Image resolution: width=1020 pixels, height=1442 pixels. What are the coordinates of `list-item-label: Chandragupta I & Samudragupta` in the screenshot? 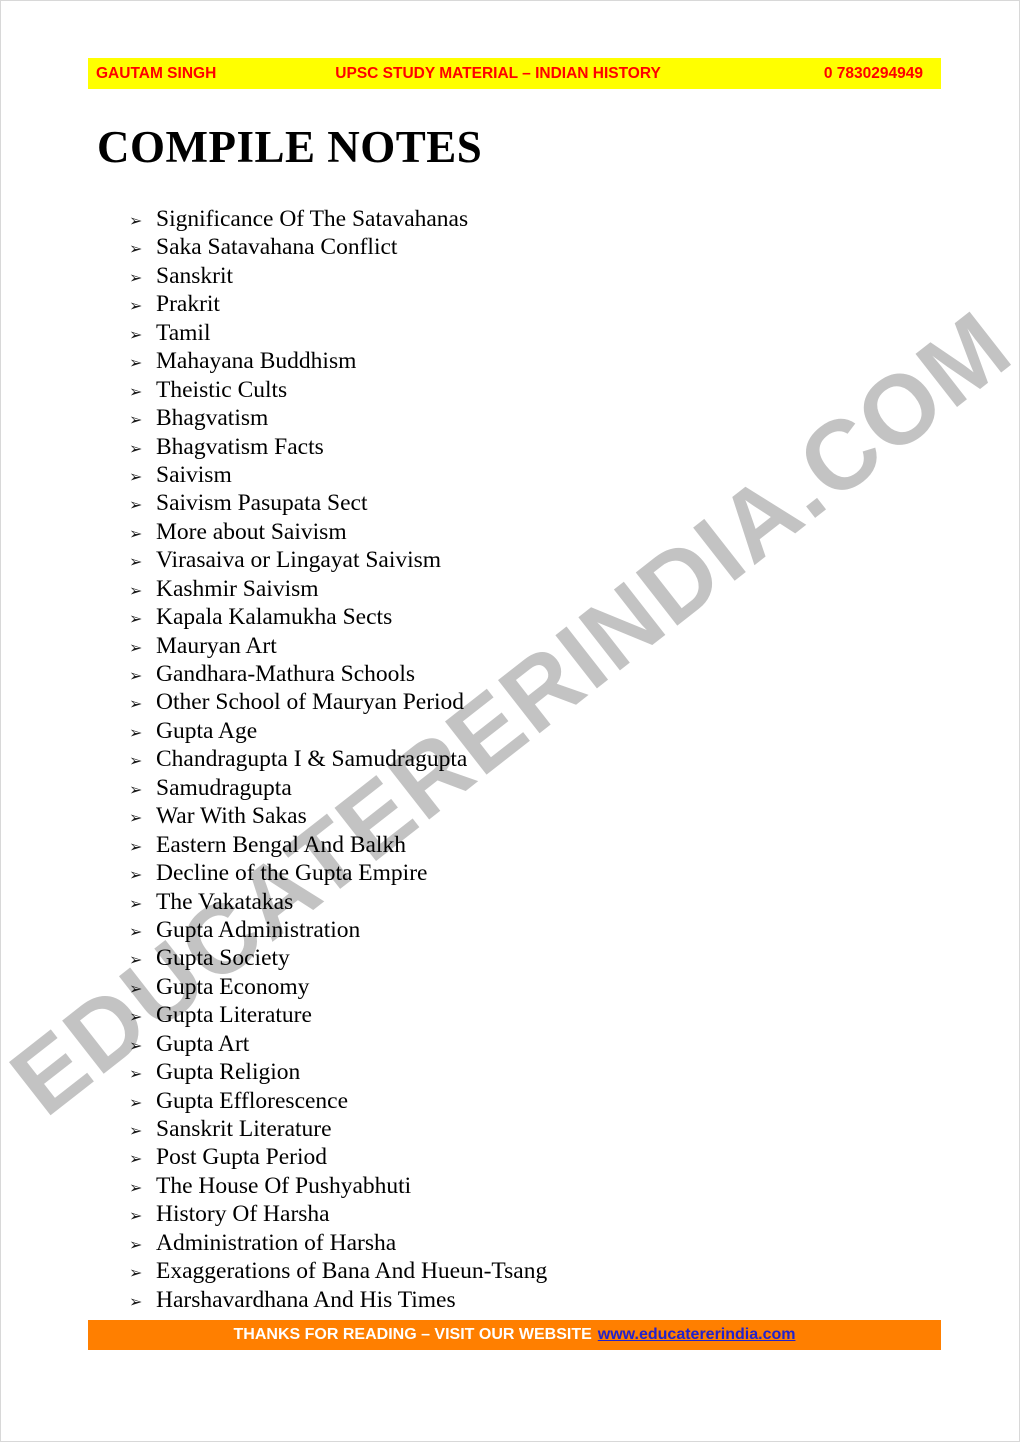 It's located at (312, 759).